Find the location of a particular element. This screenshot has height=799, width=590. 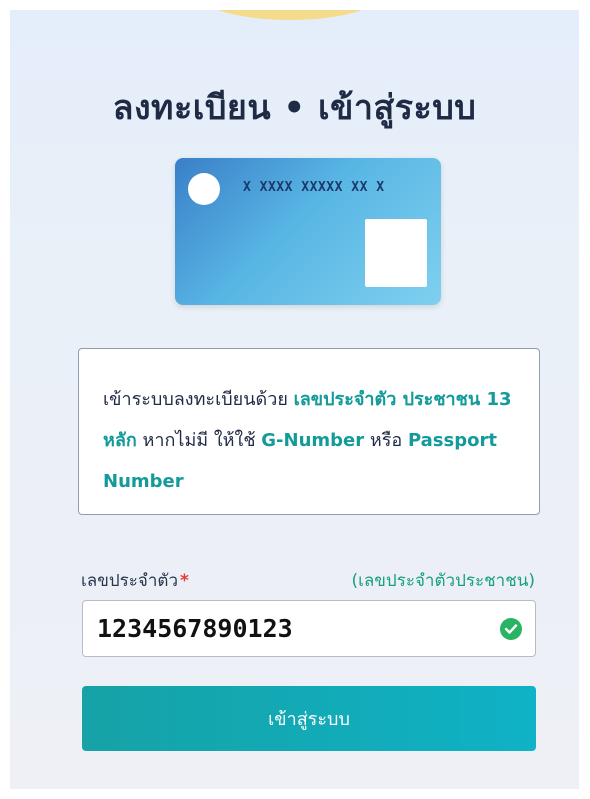

decorative-sun is located at coordinates (290, 15).